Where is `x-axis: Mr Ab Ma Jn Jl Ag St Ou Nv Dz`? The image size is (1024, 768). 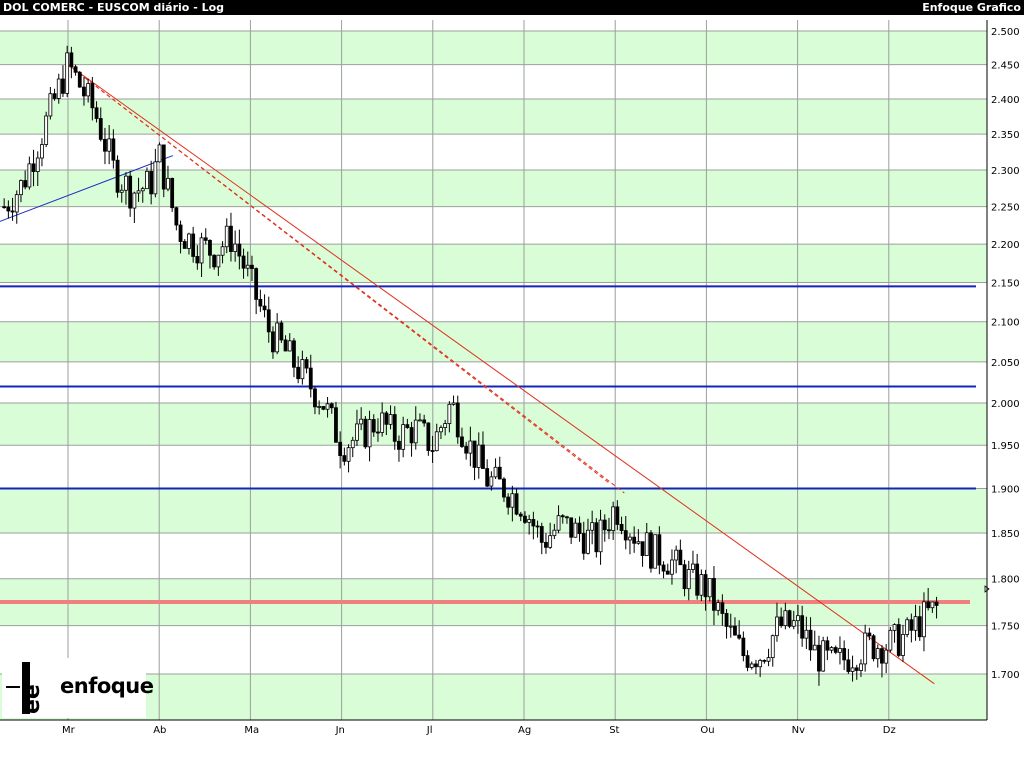 x-axis: Mr Ab Ma Jn Jl Ag St Ou Nv Dz is located at coordinates (479, 730).